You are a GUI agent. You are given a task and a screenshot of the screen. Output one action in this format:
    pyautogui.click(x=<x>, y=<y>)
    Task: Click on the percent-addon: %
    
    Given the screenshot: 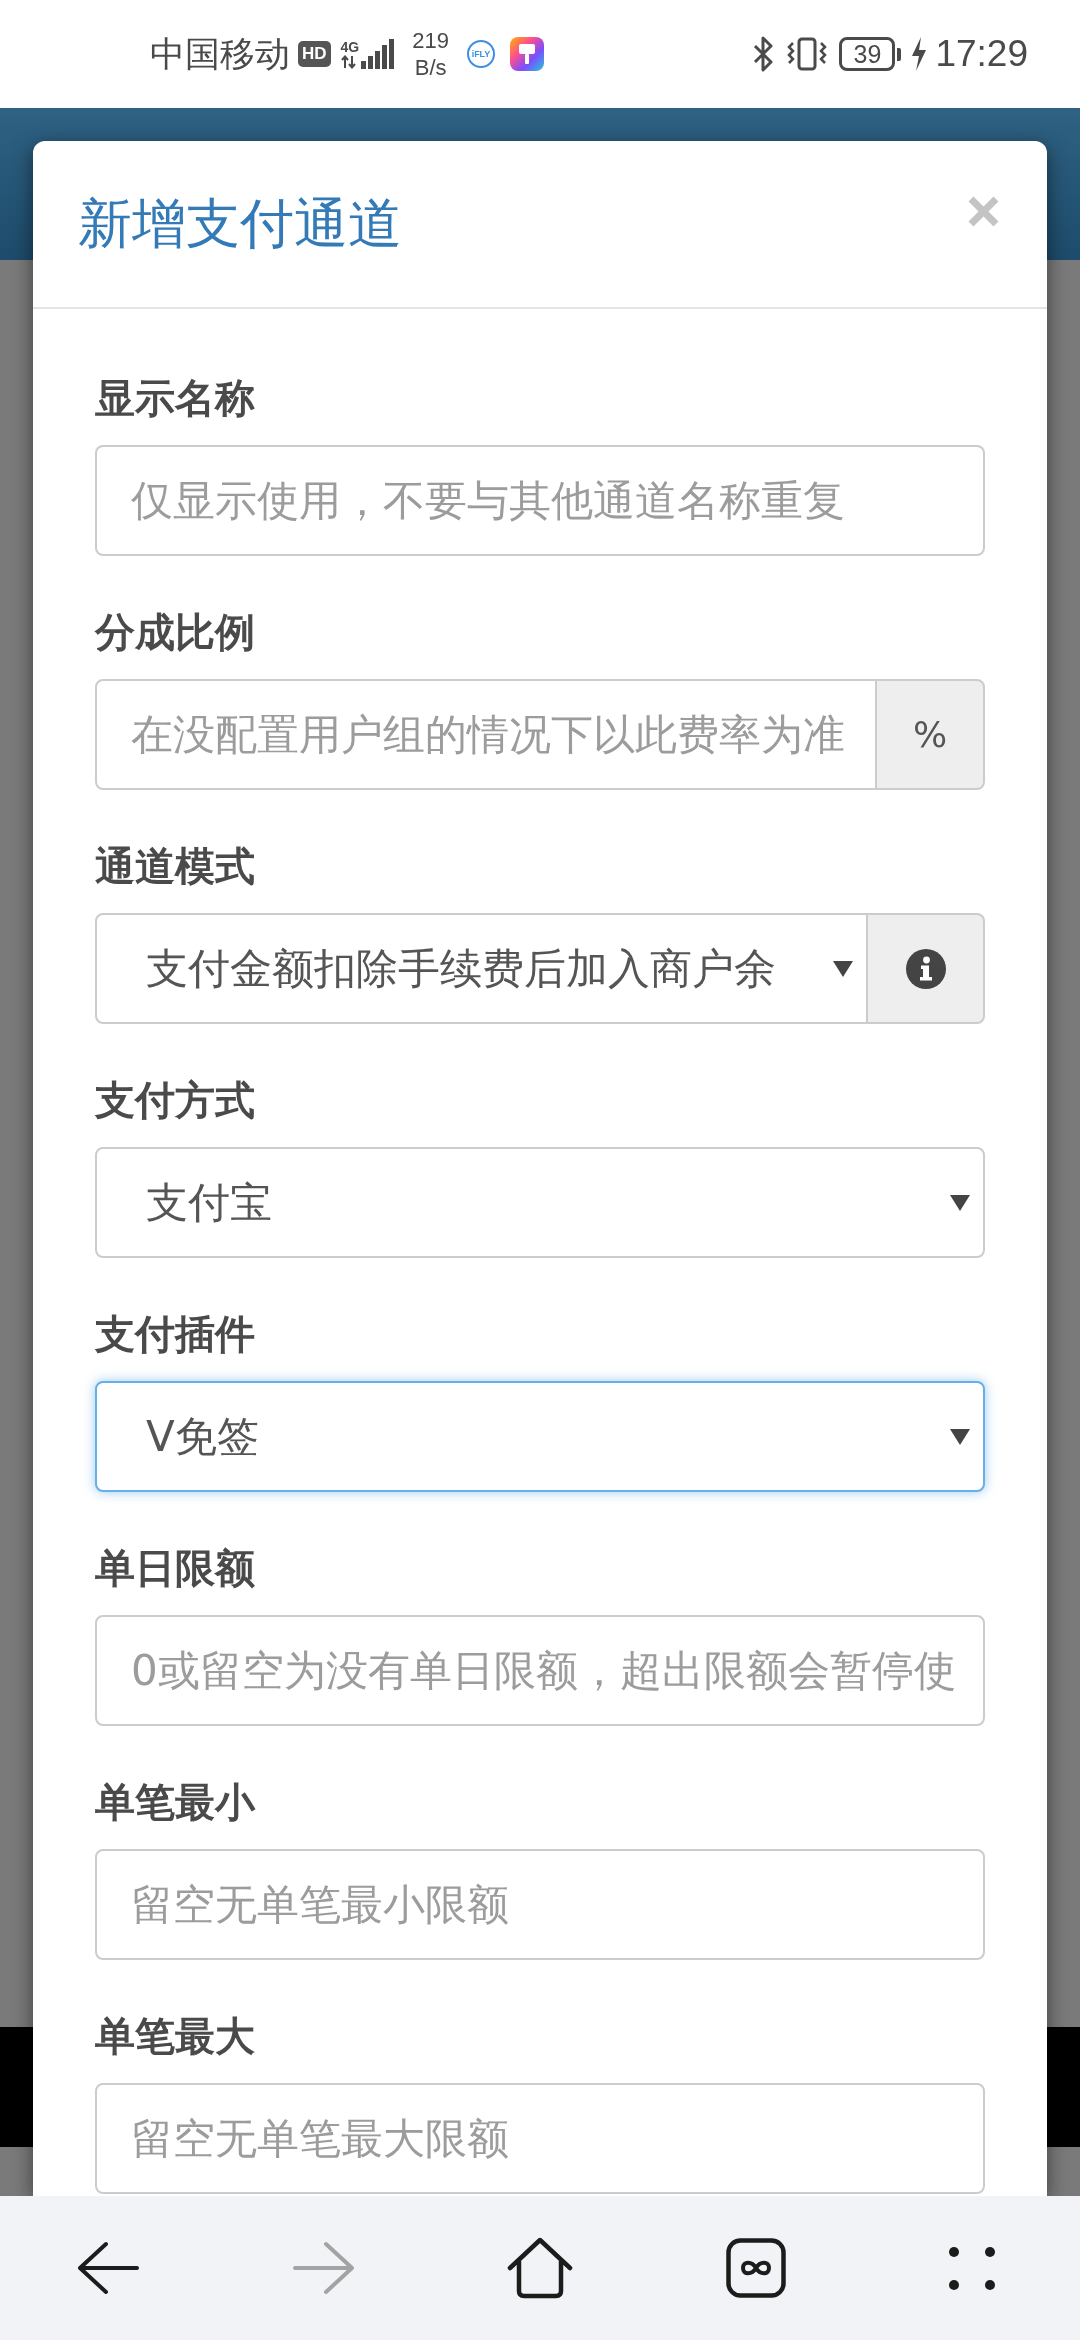 What is the action you would take?
    pyautogui.click(x=931, y=734)
    